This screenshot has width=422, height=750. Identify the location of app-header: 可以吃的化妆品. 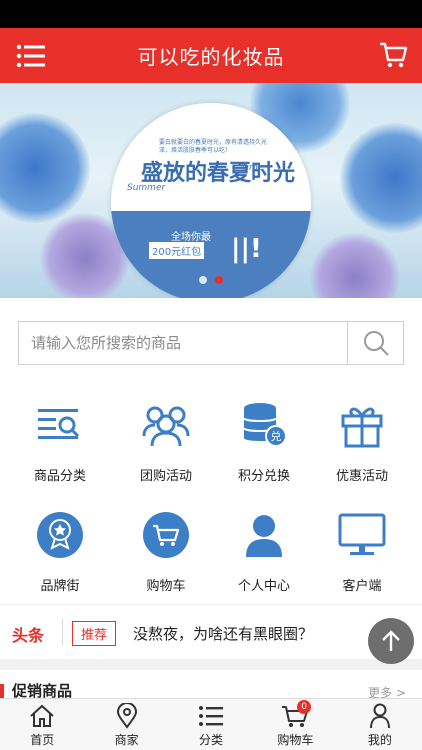
(211, 55).